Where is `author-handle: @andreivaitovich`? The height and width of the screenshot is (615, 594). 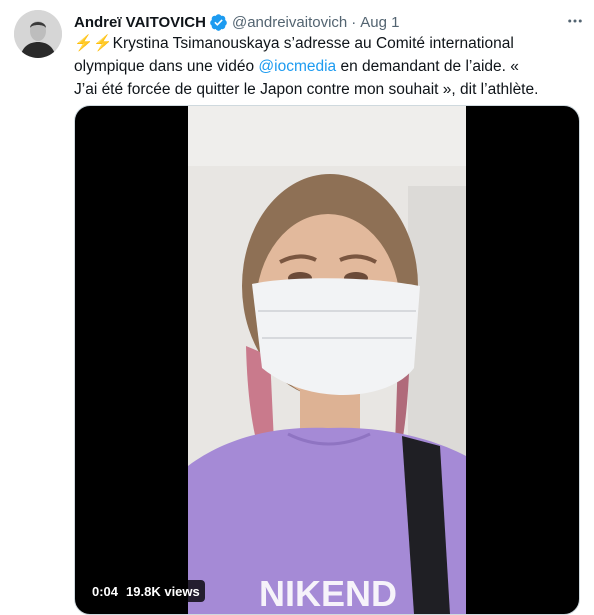 author-handle: @andreivaitovich is located at coordinates (289, 22).